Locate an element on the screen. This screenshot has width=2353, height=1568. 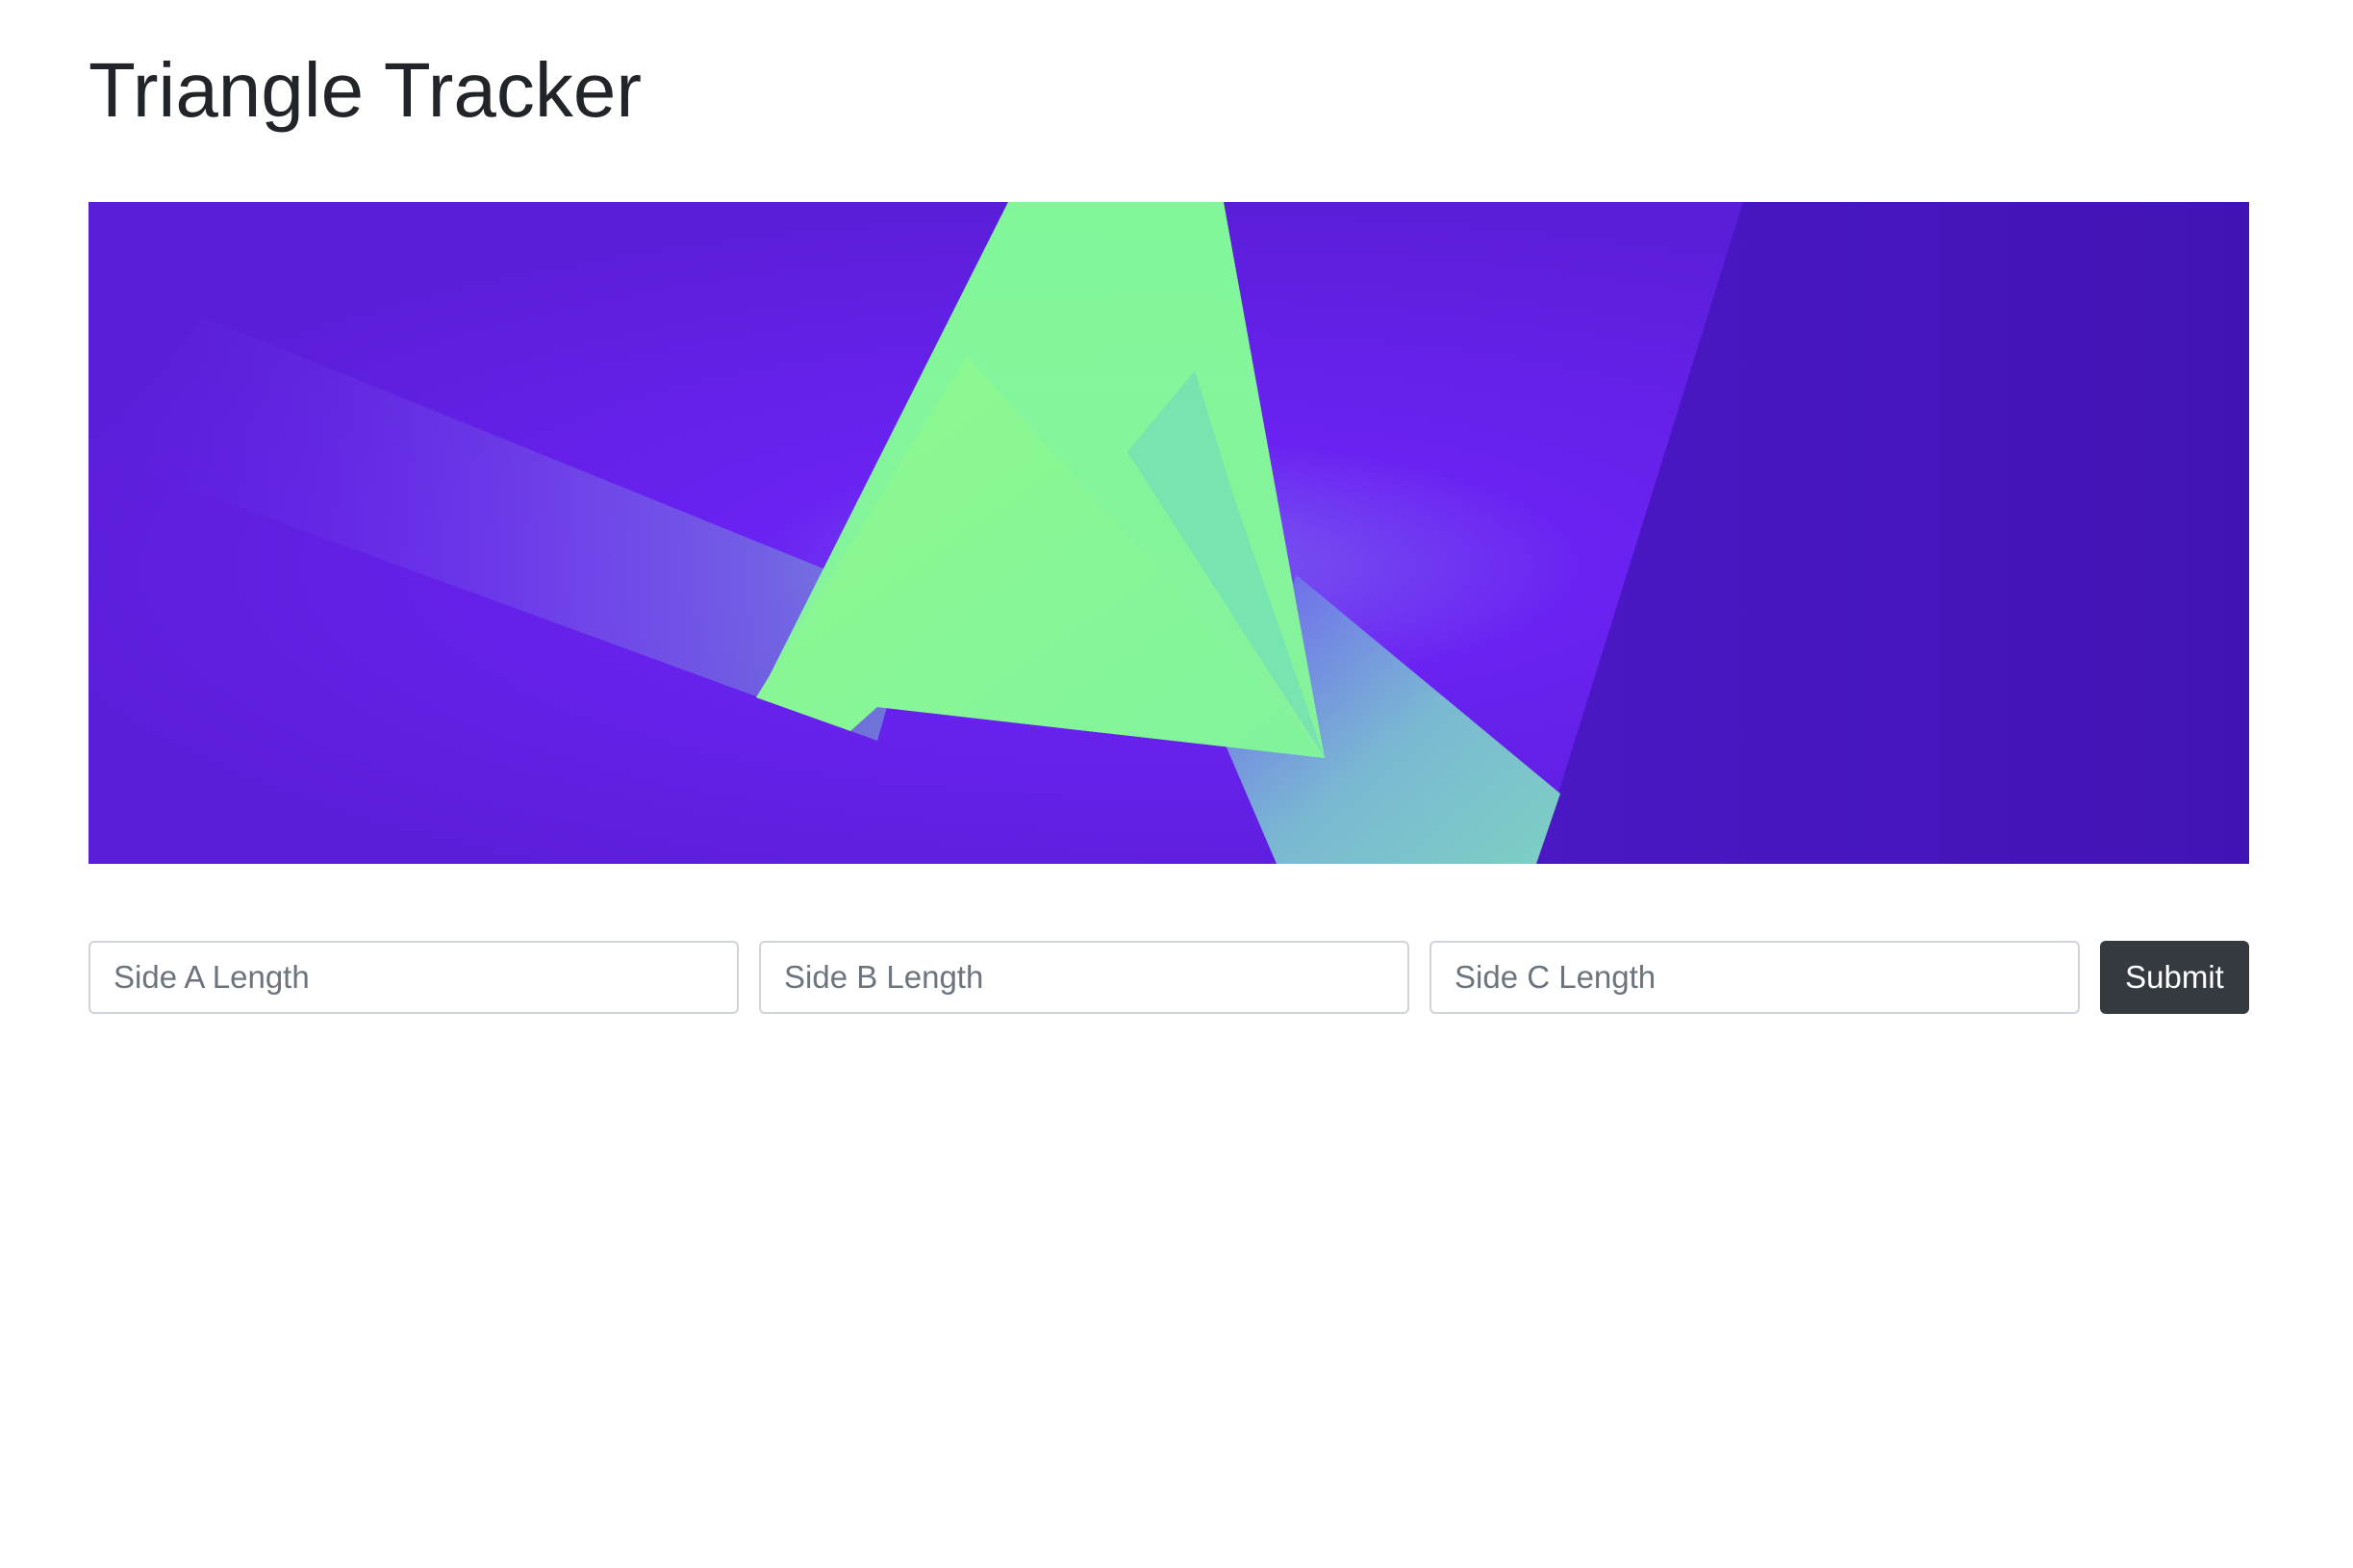
triangle-form: Submit is located at coordinates (1169, 977).